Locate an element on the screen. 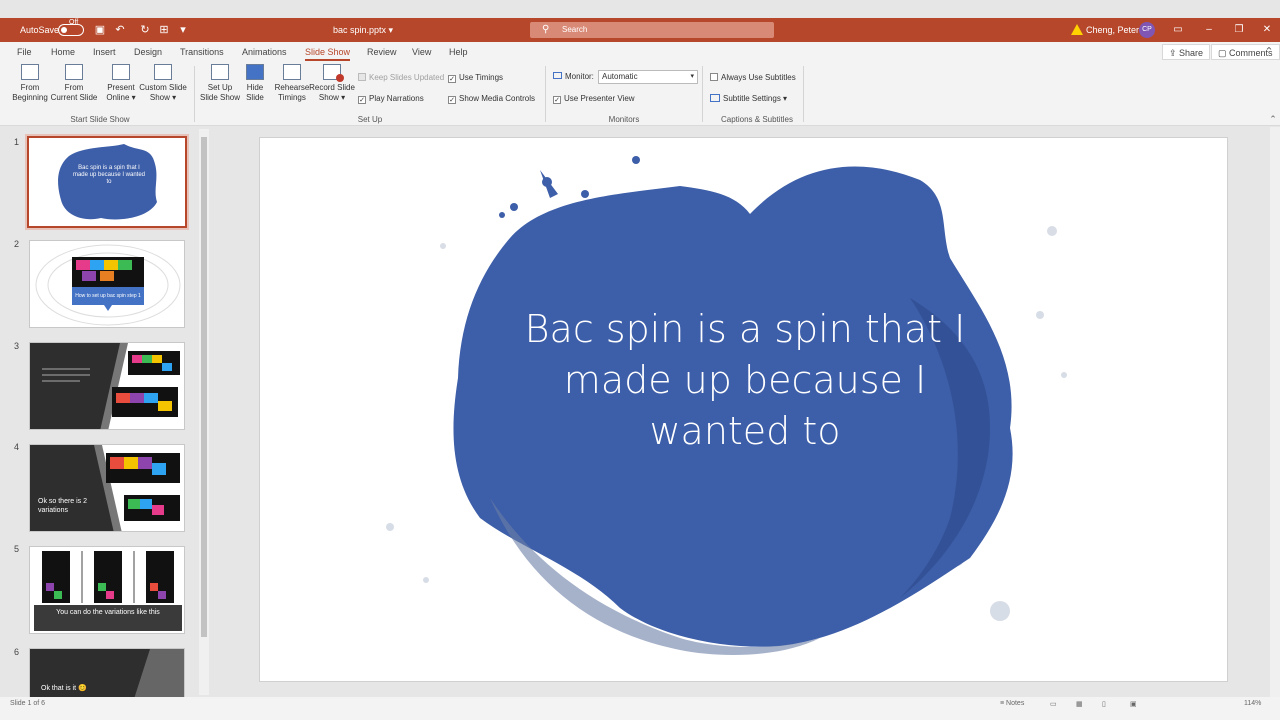 The image size is (1280, 720). reading-view-icon: ▯ is located at coordinates (1104, 704).